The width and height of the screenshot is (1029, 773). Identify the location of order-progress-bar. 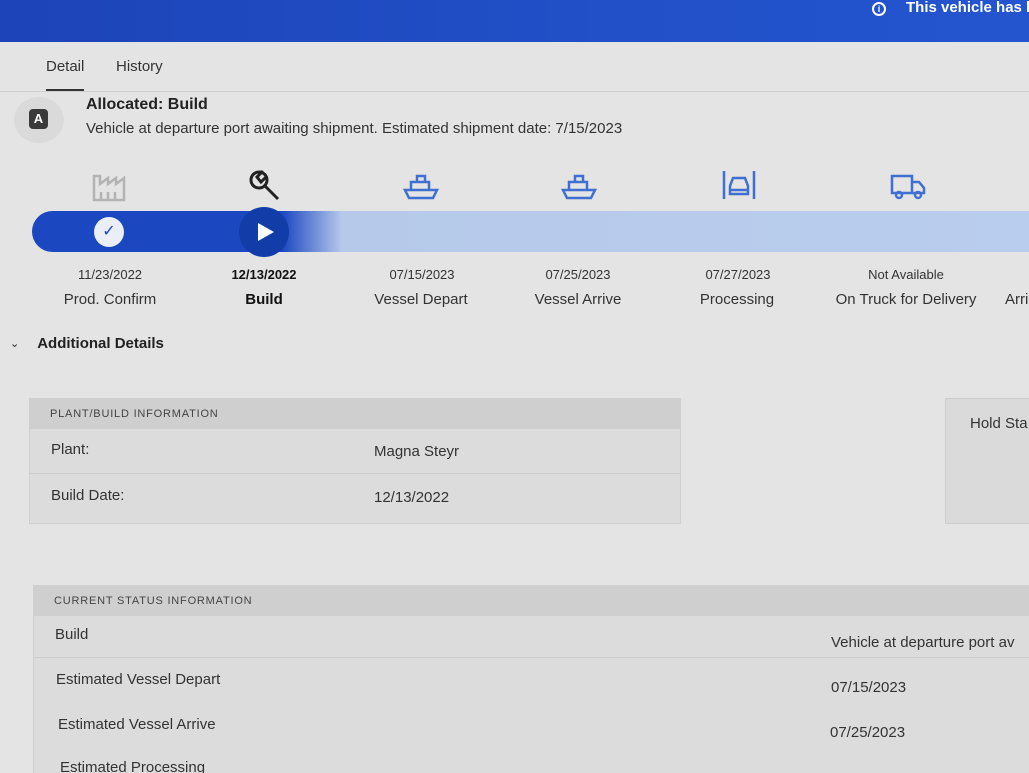
(530, 231).